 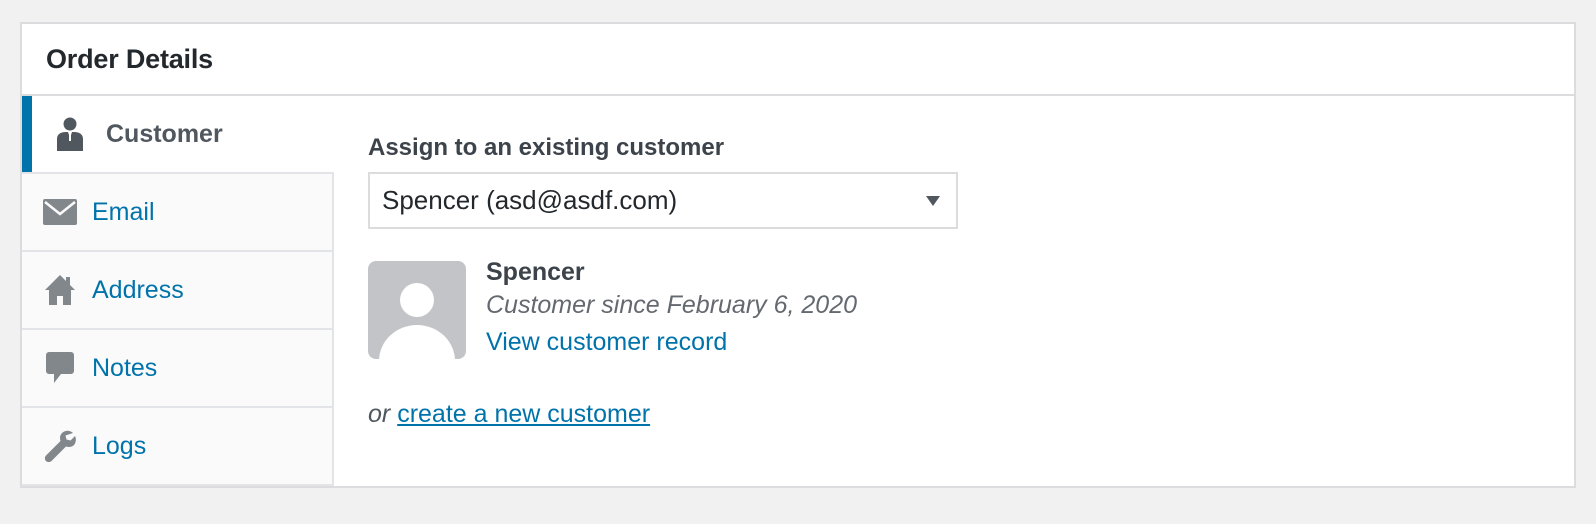 I want to click on tab-label: Address, so click(x=138, y=289).